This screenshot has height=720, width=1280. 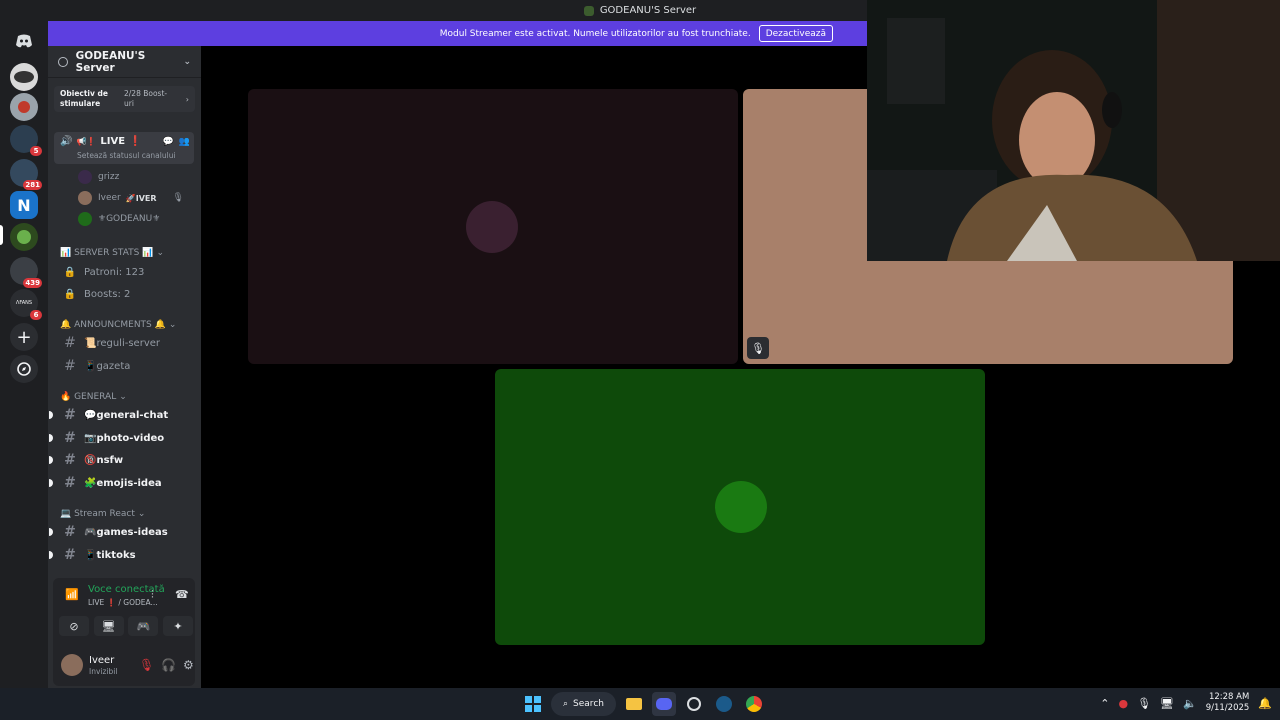 What do you see at coordinates (74, 626) in the screenshot?
I see `camera-off-icon: ⊘` at bounding box center [74, 626].